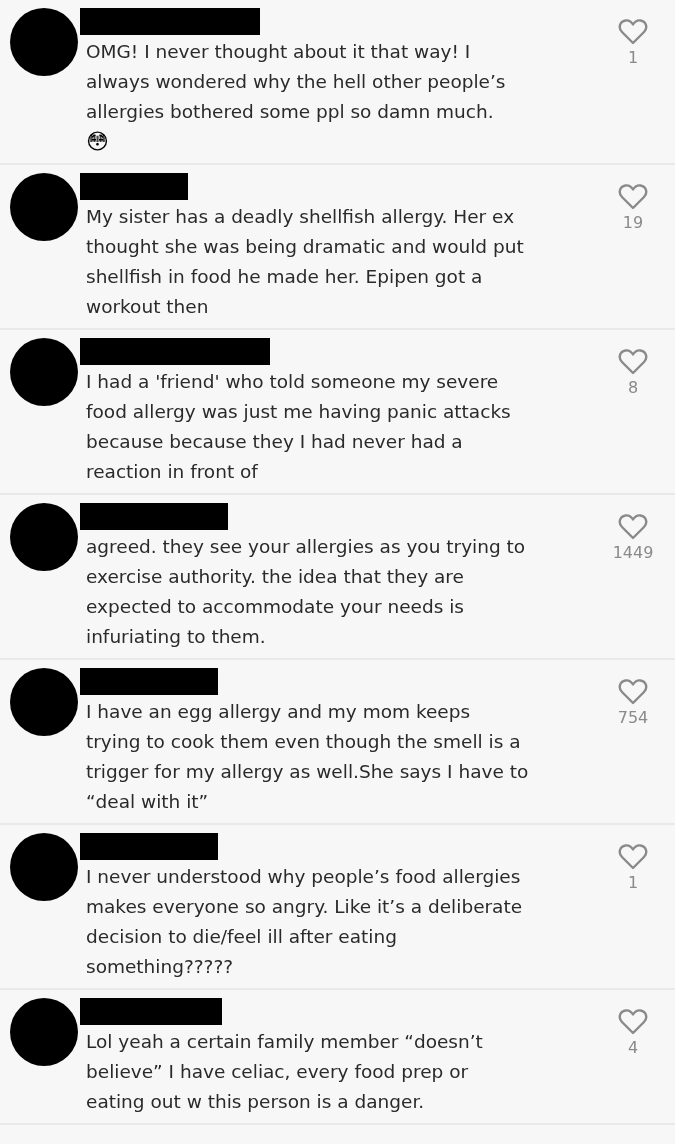  I want to click on emoji: 😳, so click(97, 142).